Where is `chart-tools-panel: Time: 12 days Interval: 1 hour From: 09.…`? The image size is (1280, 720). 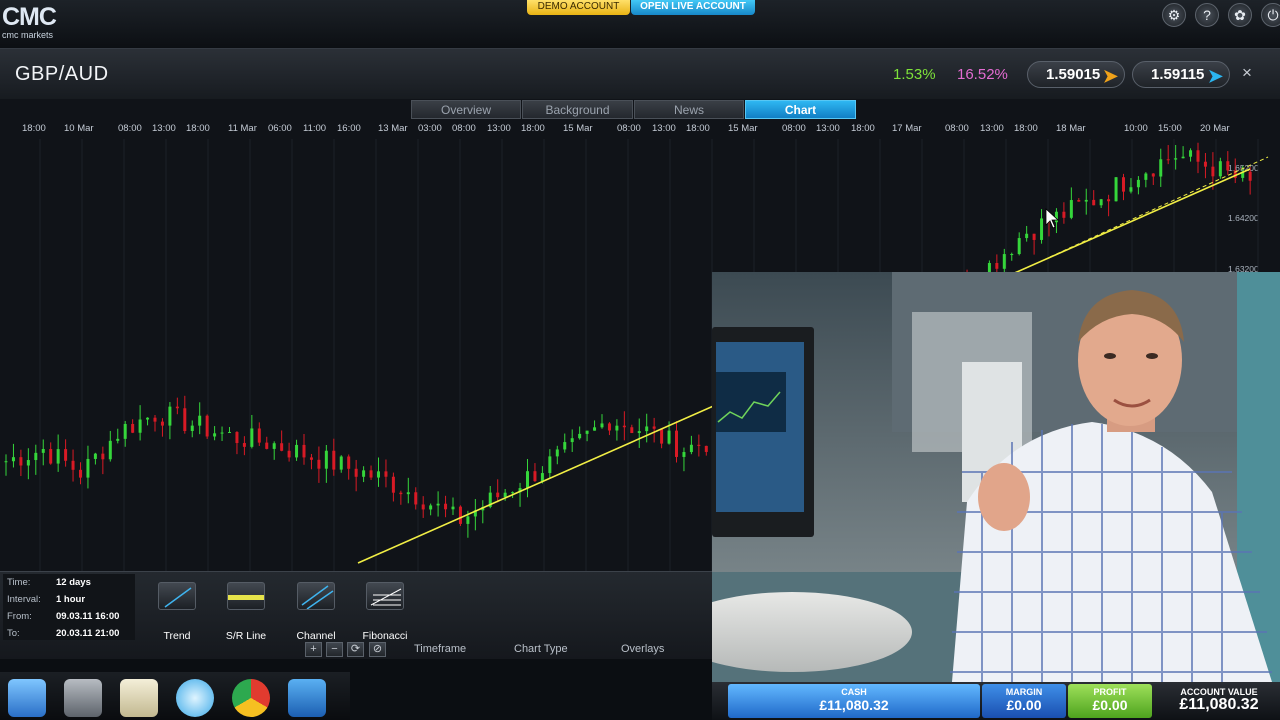
chart-tools-panel: Time: 12 days Interval: 1 hour From: 09.… is located at coordinates (356, 615).